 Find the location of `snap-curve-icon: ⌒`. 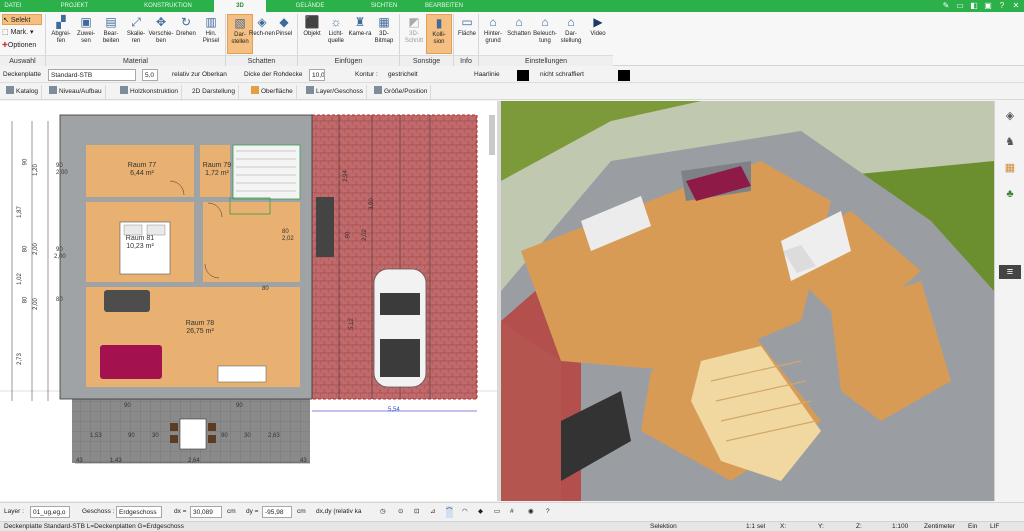

snap-curve-icon: ⌒ is located at coordinates (449, 512).